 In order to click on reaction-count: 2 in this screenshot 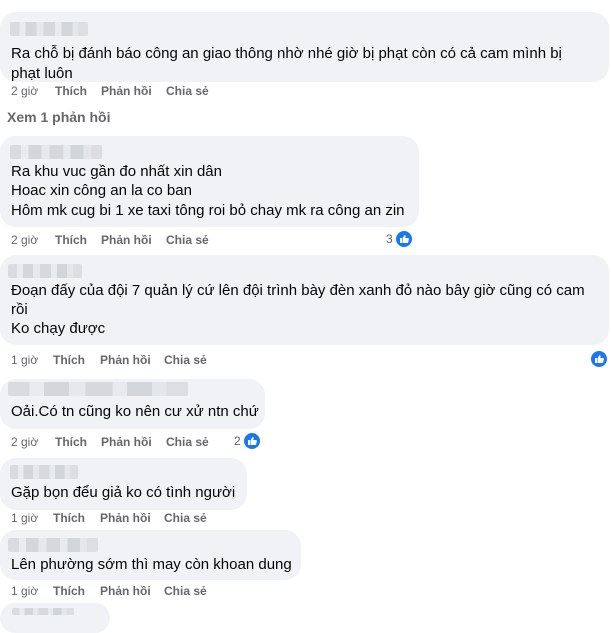, I will do `click(237, 441)`.